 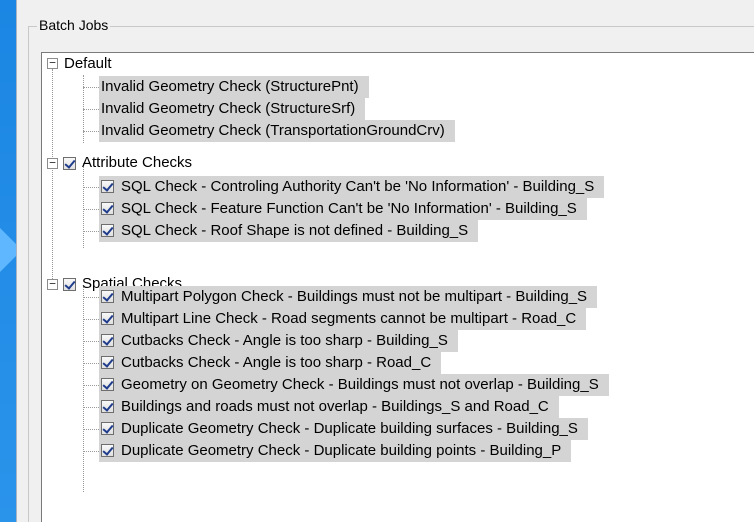 I want to click on tree-node-default: Default, so click(x=88, y=64).